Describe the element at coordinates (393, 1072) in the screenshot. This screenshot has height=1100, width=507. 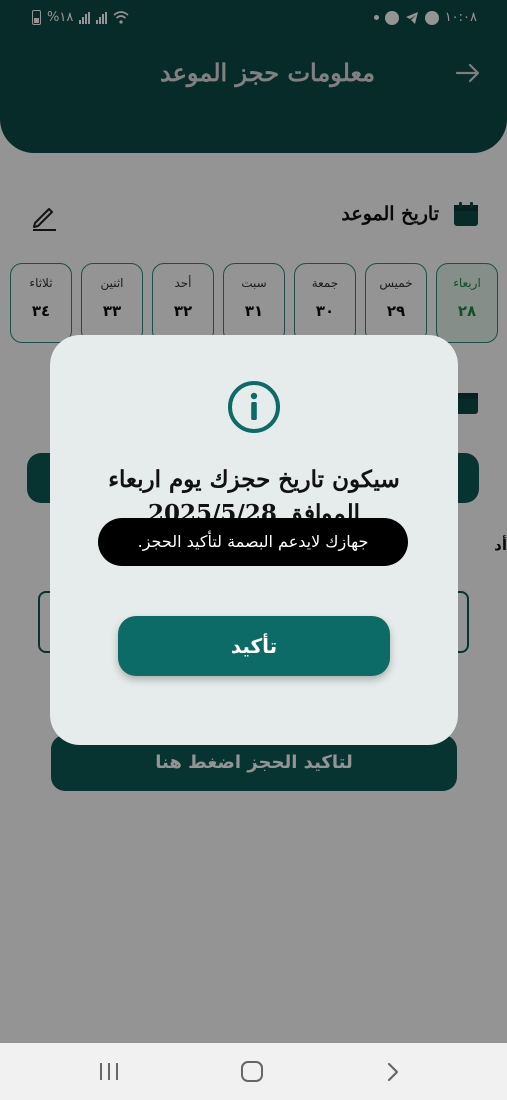
I see `nav-back-icon` at that location.